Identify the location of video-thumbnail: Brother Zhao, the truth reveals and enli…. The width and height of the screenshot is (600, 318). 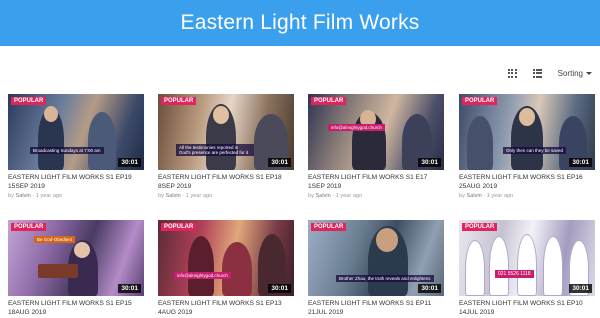
(376, 258).